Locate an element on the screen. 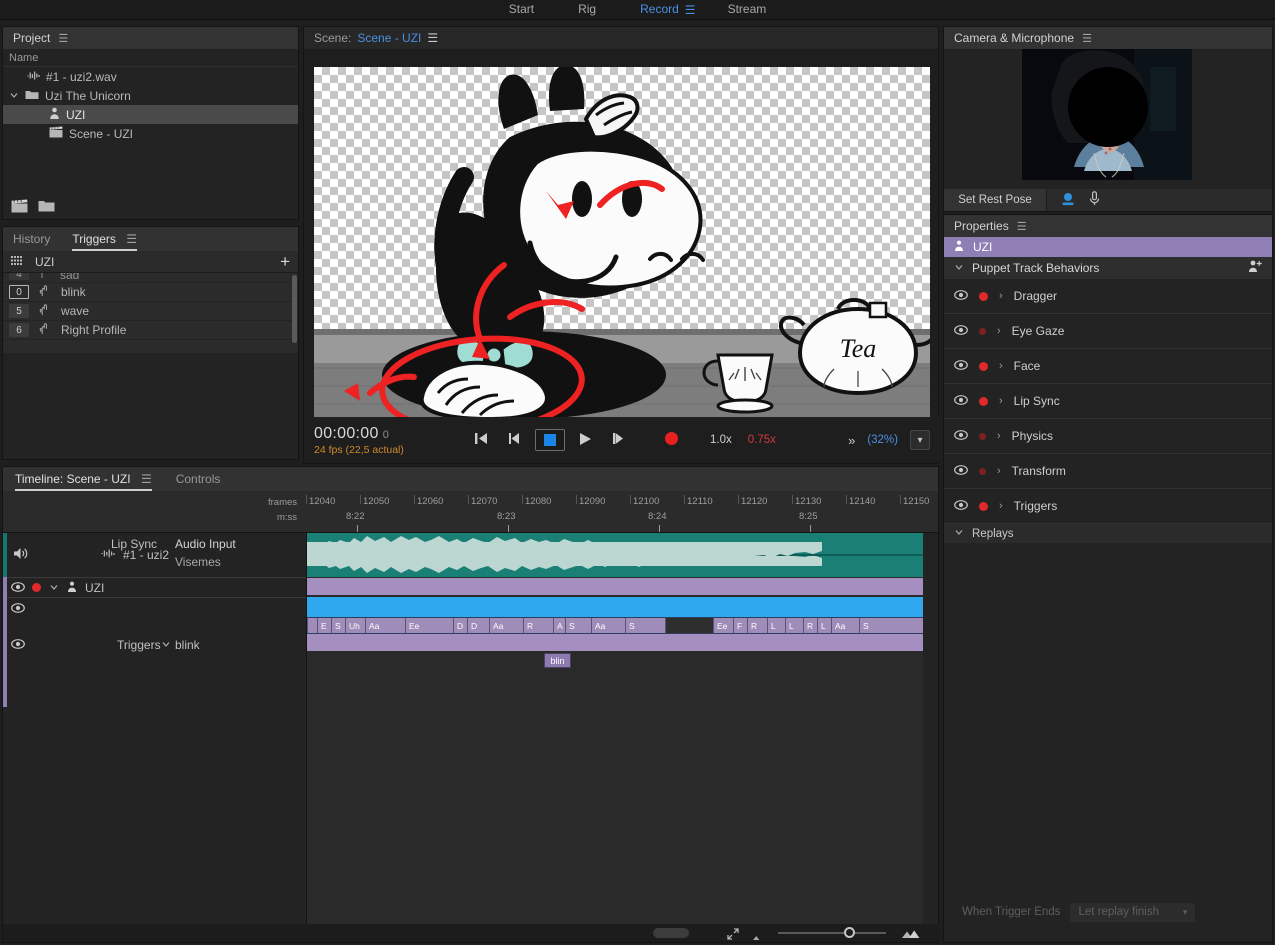 Image resolution: width=1275 pixels, height=945 pixels. viseme-clip: F is located at coordinates (740, 625).